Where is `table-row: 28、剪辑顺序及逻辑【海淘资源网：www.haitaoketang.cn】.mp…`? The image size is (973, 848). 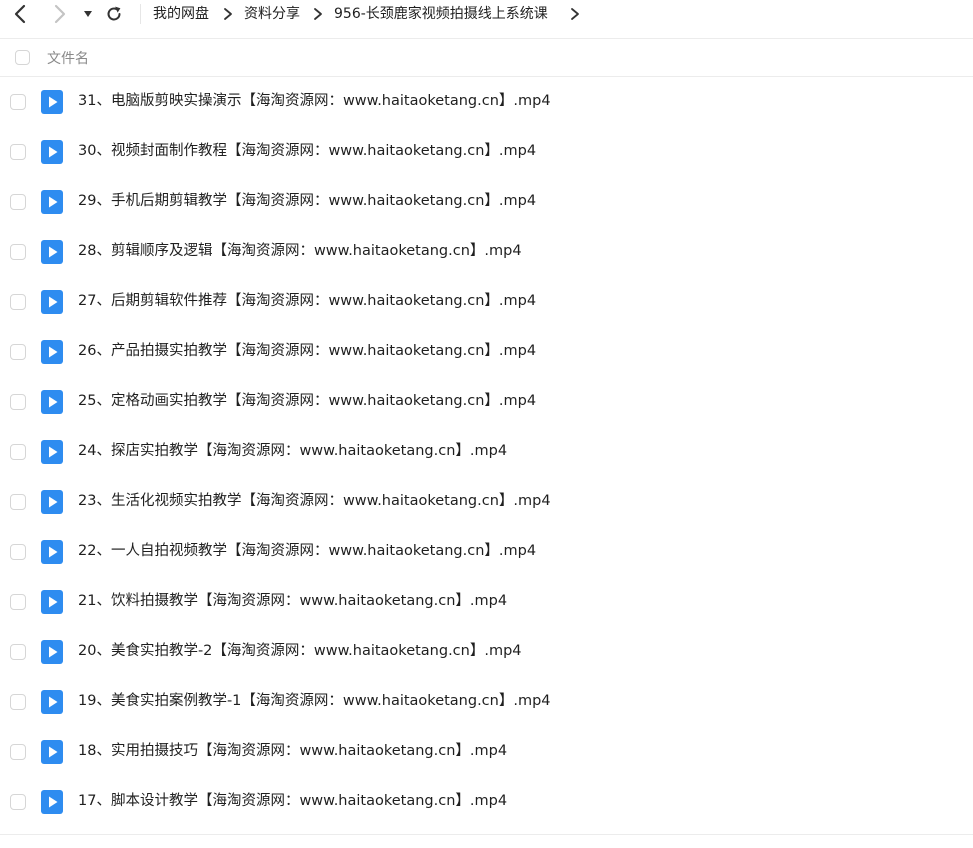 table-row: 28、剪辑顺序及逻辑【海淘资源网：www.haitaoketang.cn】.mp… is located at coordinates (486, 252).